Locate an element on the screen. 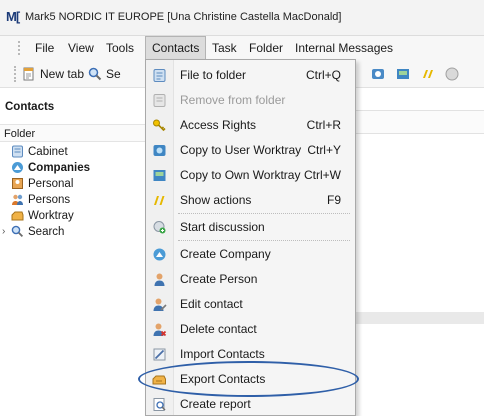  tree-item-worktray: Worktray is located at coordinates (72, 216).